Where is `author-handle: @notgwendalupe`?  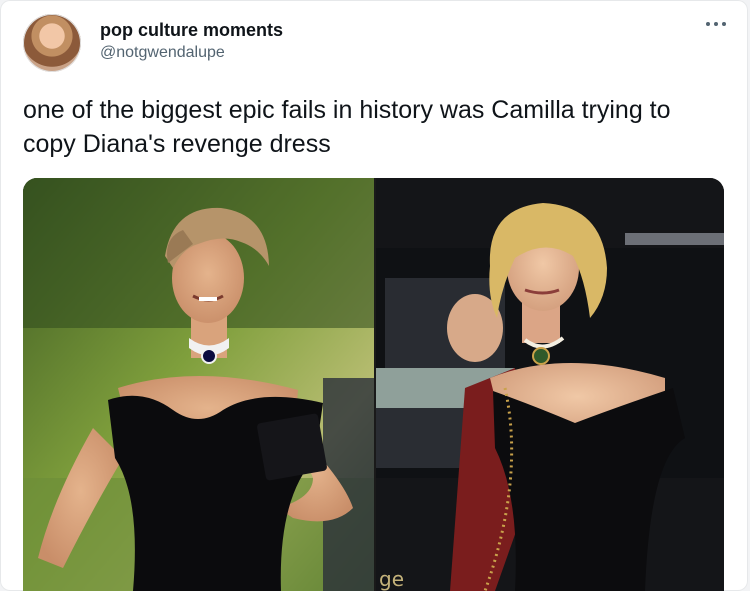
author-handle: @notgwendalupe is located at coordinates (162, 53).